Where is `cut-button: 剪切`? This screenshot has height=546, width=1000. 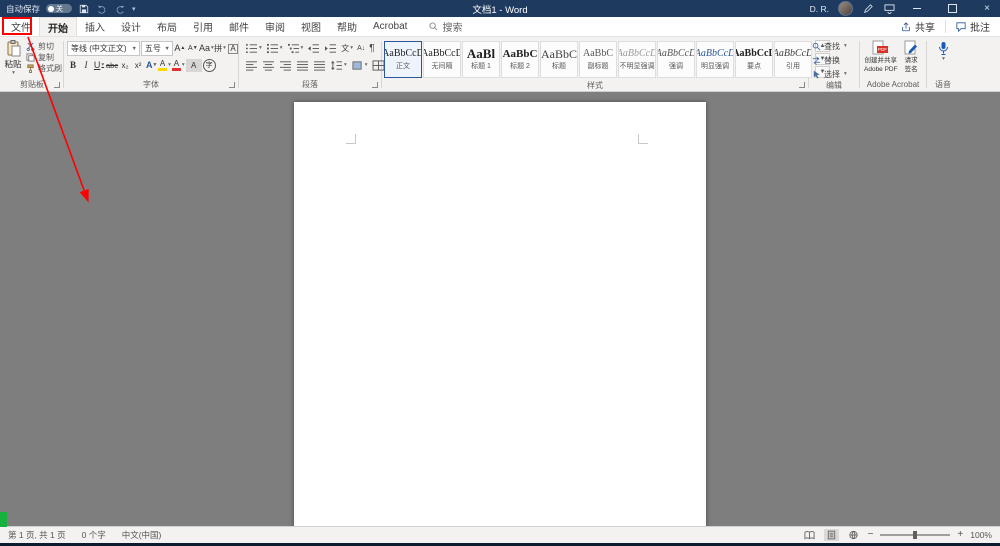 cut-button: 剪切 is located at coordinates (44, 46).